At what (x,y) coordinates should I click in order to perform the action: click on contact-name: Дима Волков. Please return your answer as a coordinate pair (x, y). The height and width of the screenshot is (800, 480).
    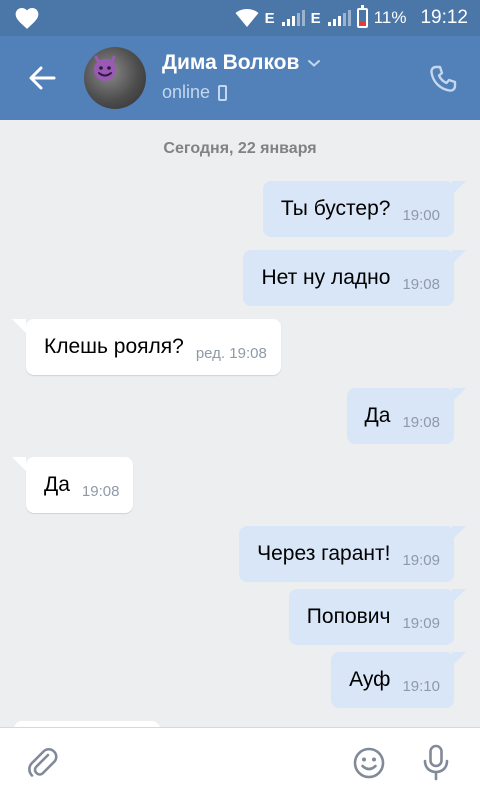
    Looking at the image, I should click on (231, 62).